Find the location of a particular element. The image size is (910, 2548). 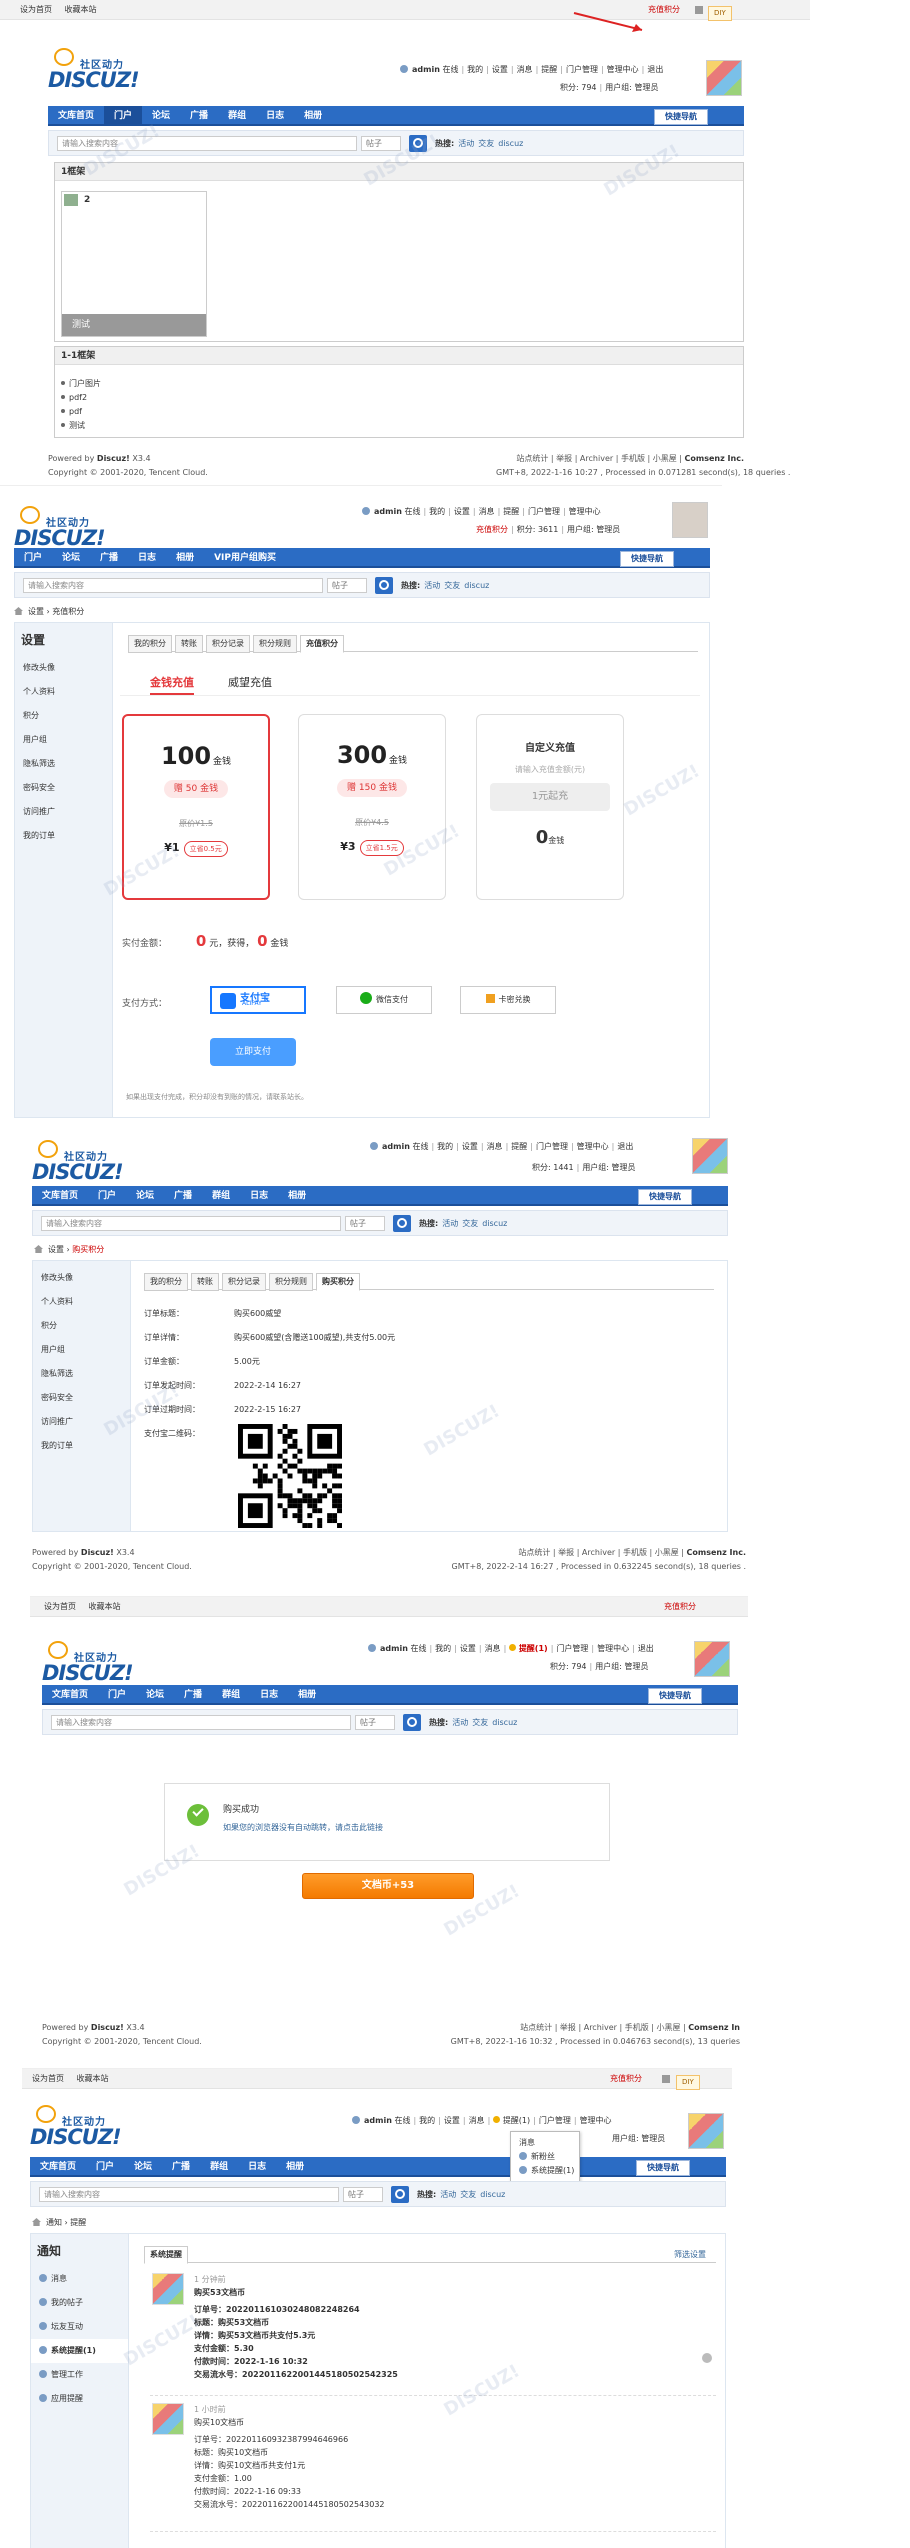

sidebar-item: 我的订单 is located at coordinates (81, 1446).